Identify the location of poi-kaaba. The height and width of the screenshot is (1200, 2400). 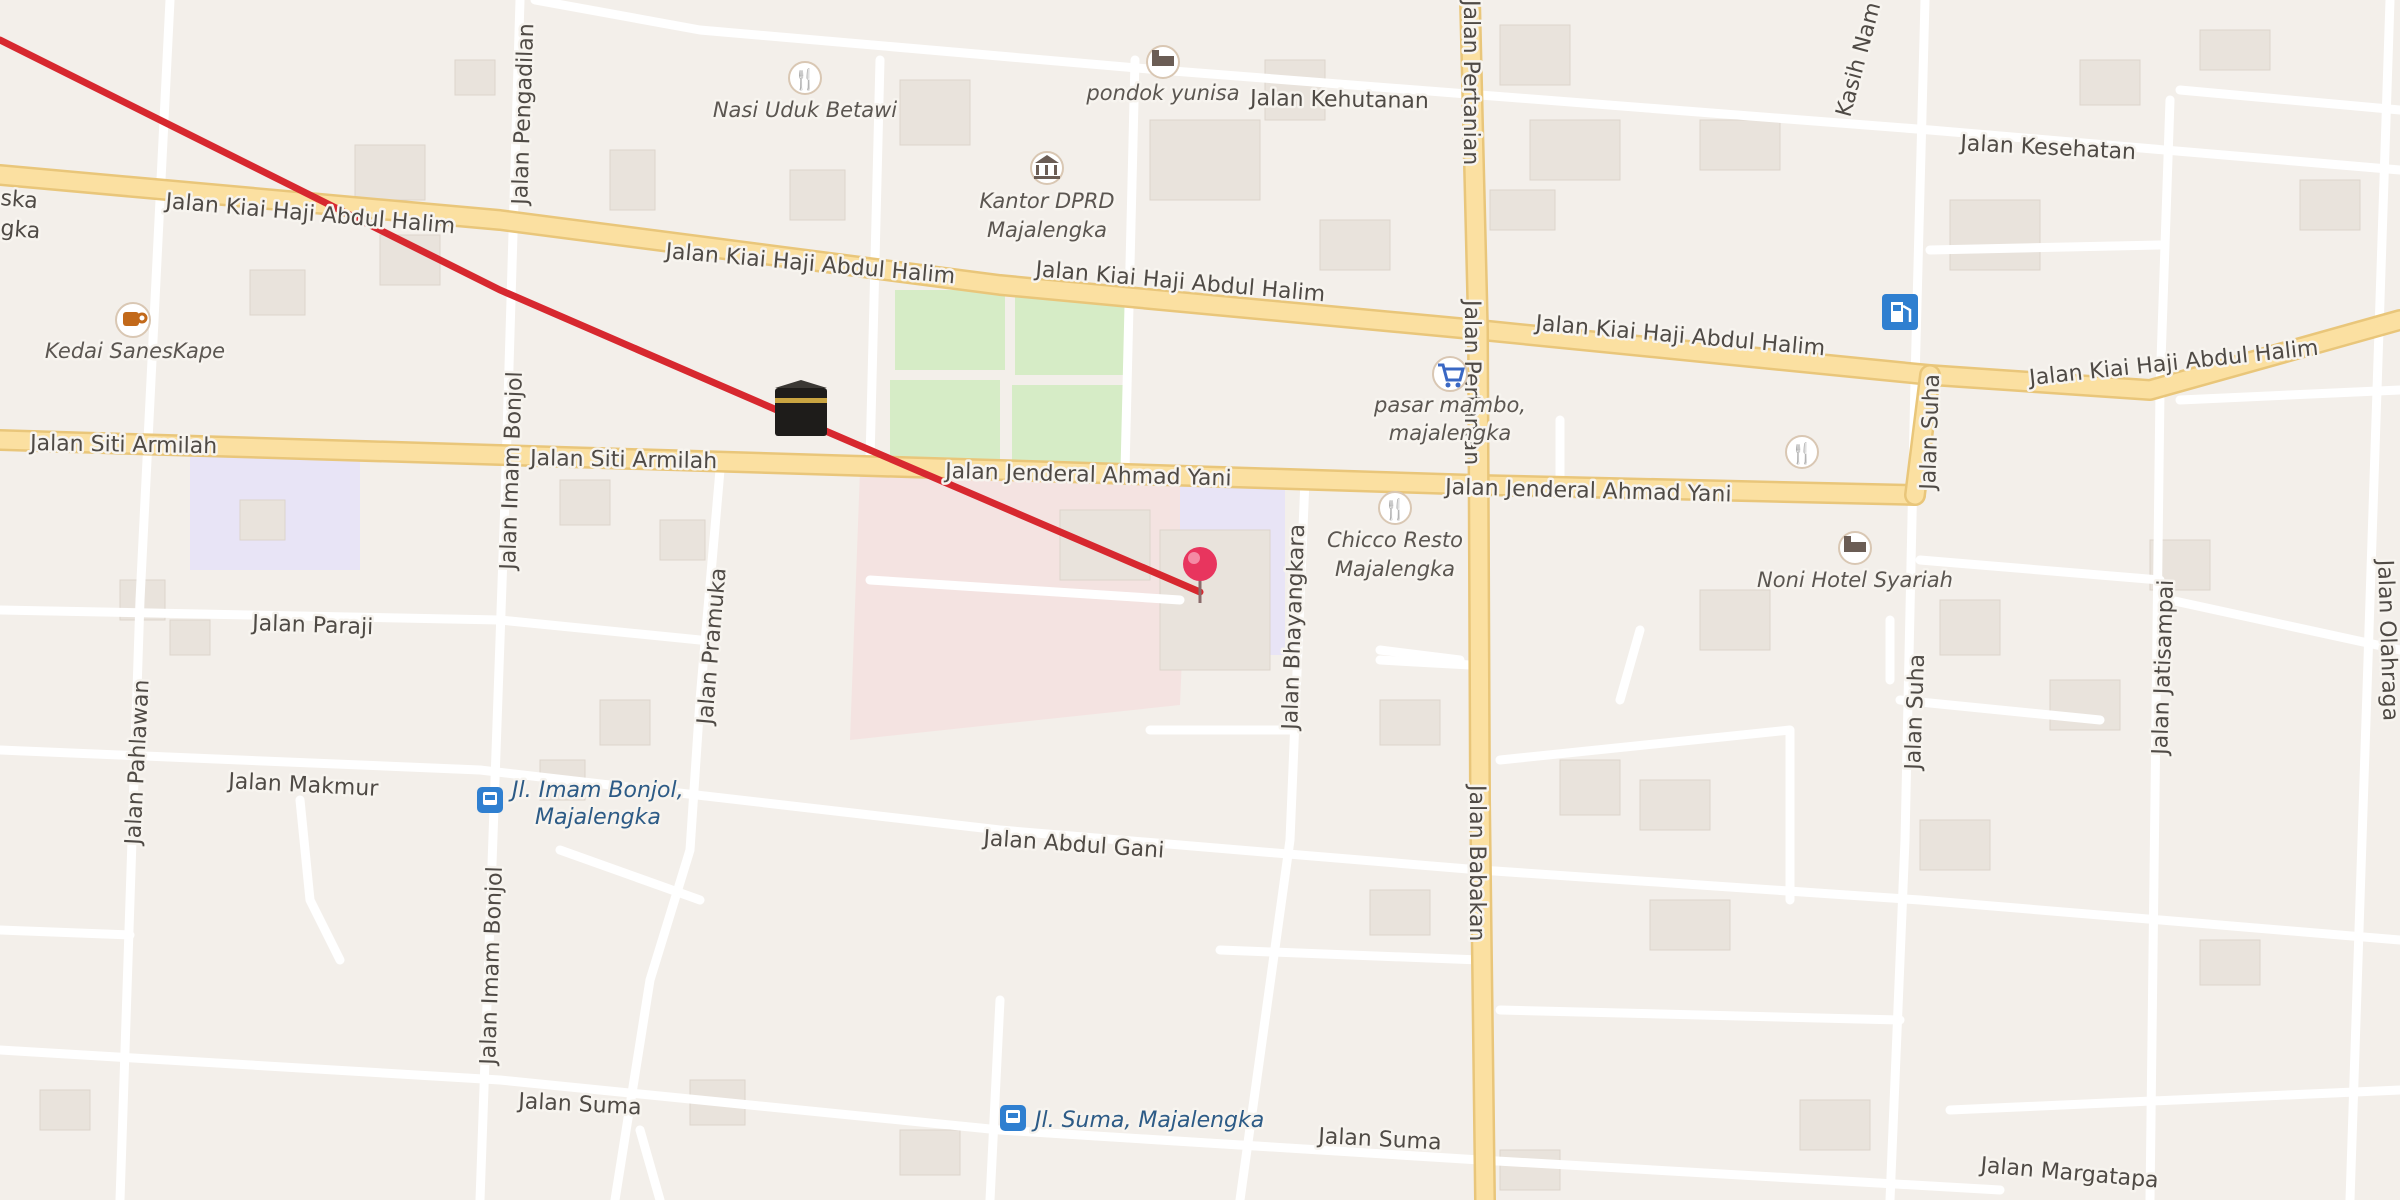
(801, 408).